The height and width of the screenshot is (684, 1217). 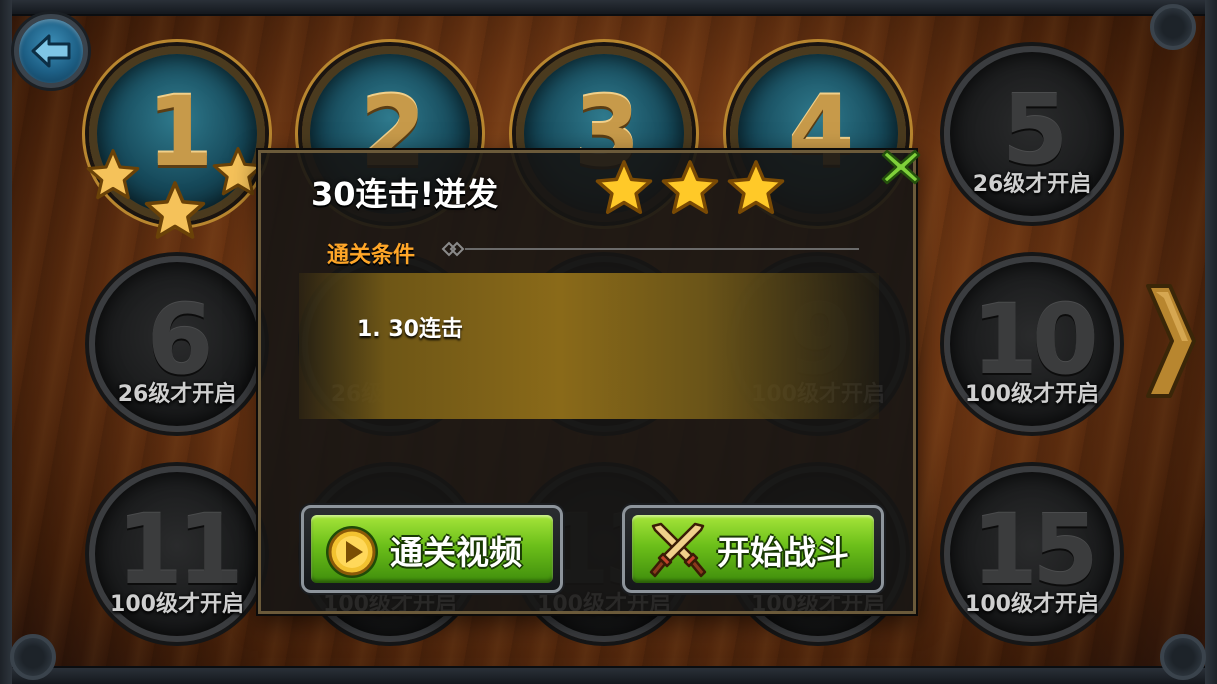 What do you see at coordinates (1211, 342) in the screenshot?
I see `frame-right-border` at bounding box center [1211, 342].